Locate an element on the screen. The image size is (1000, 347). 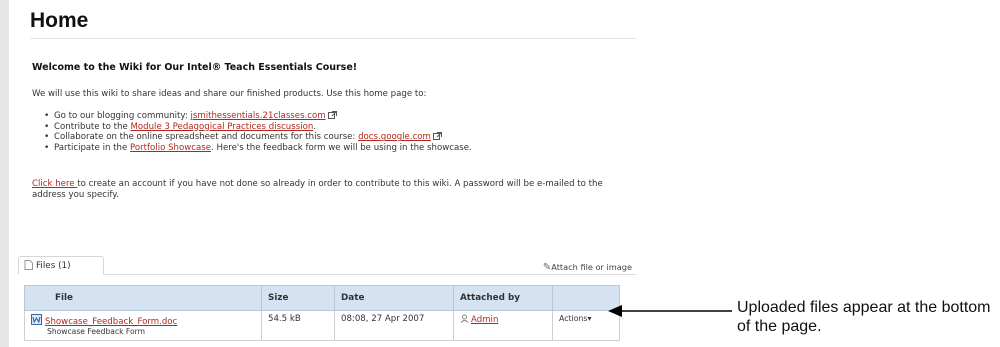
left-rail is located at coordinates (4, 173).